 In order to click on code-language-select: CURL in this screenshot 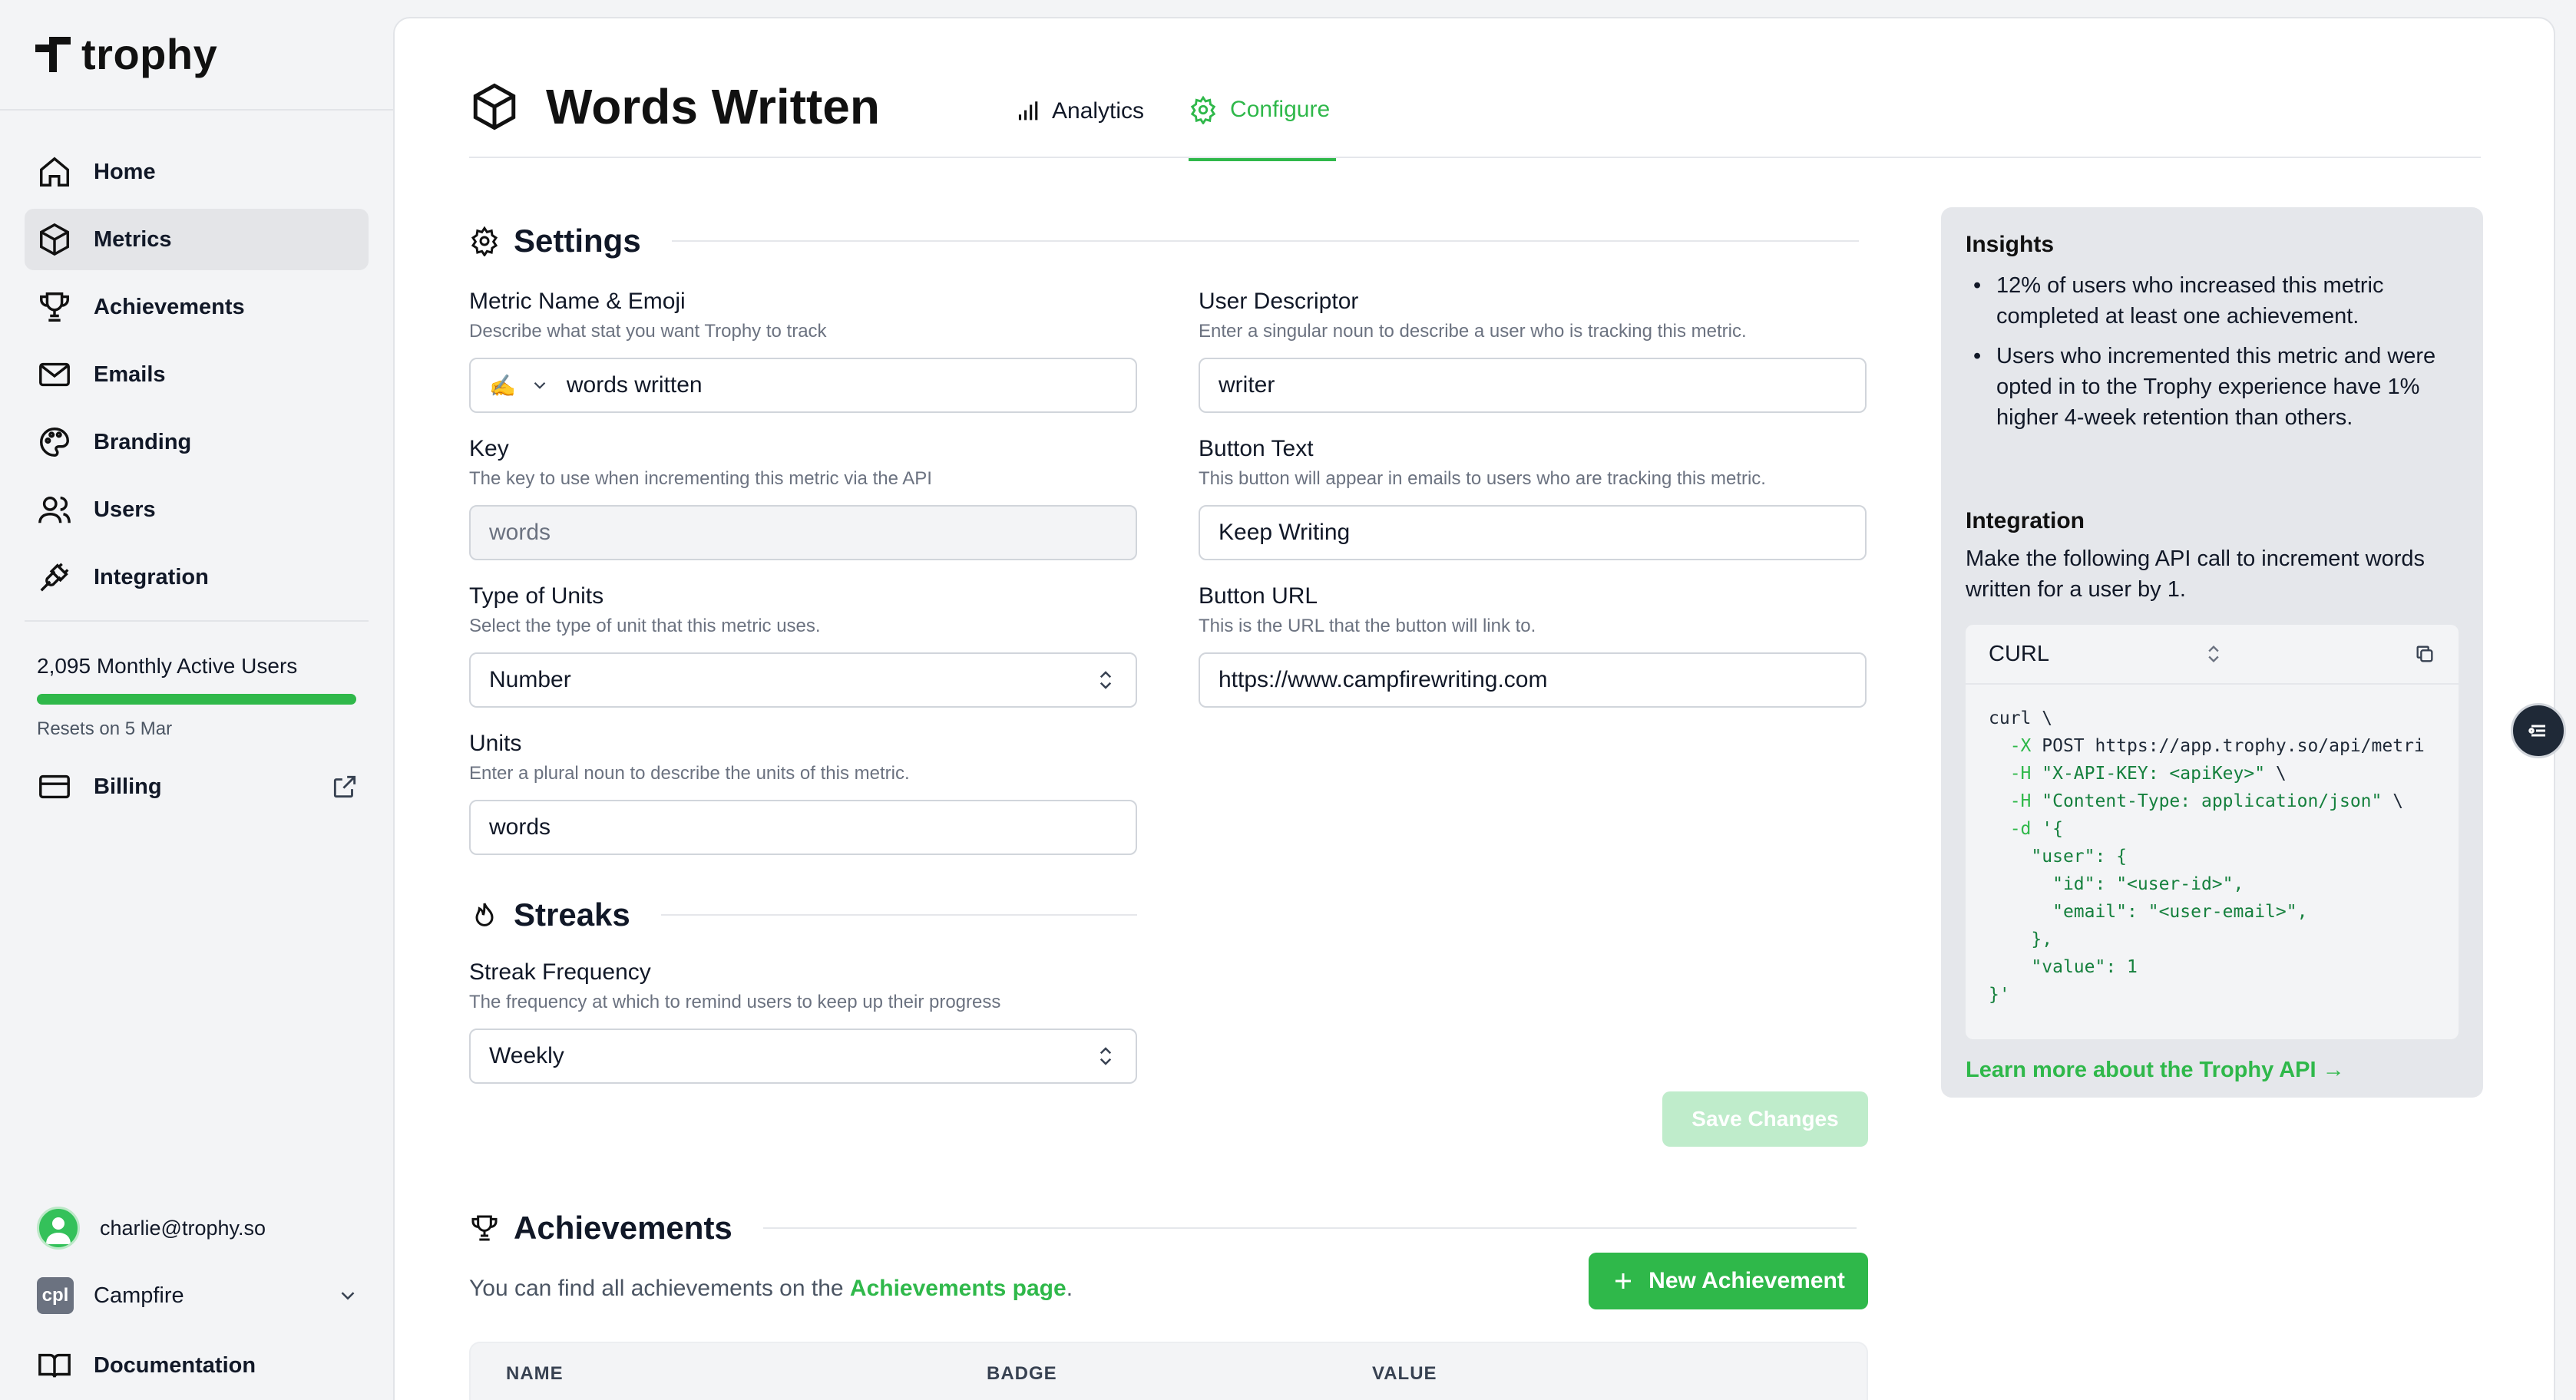, I will do `click(2019, 655)`.